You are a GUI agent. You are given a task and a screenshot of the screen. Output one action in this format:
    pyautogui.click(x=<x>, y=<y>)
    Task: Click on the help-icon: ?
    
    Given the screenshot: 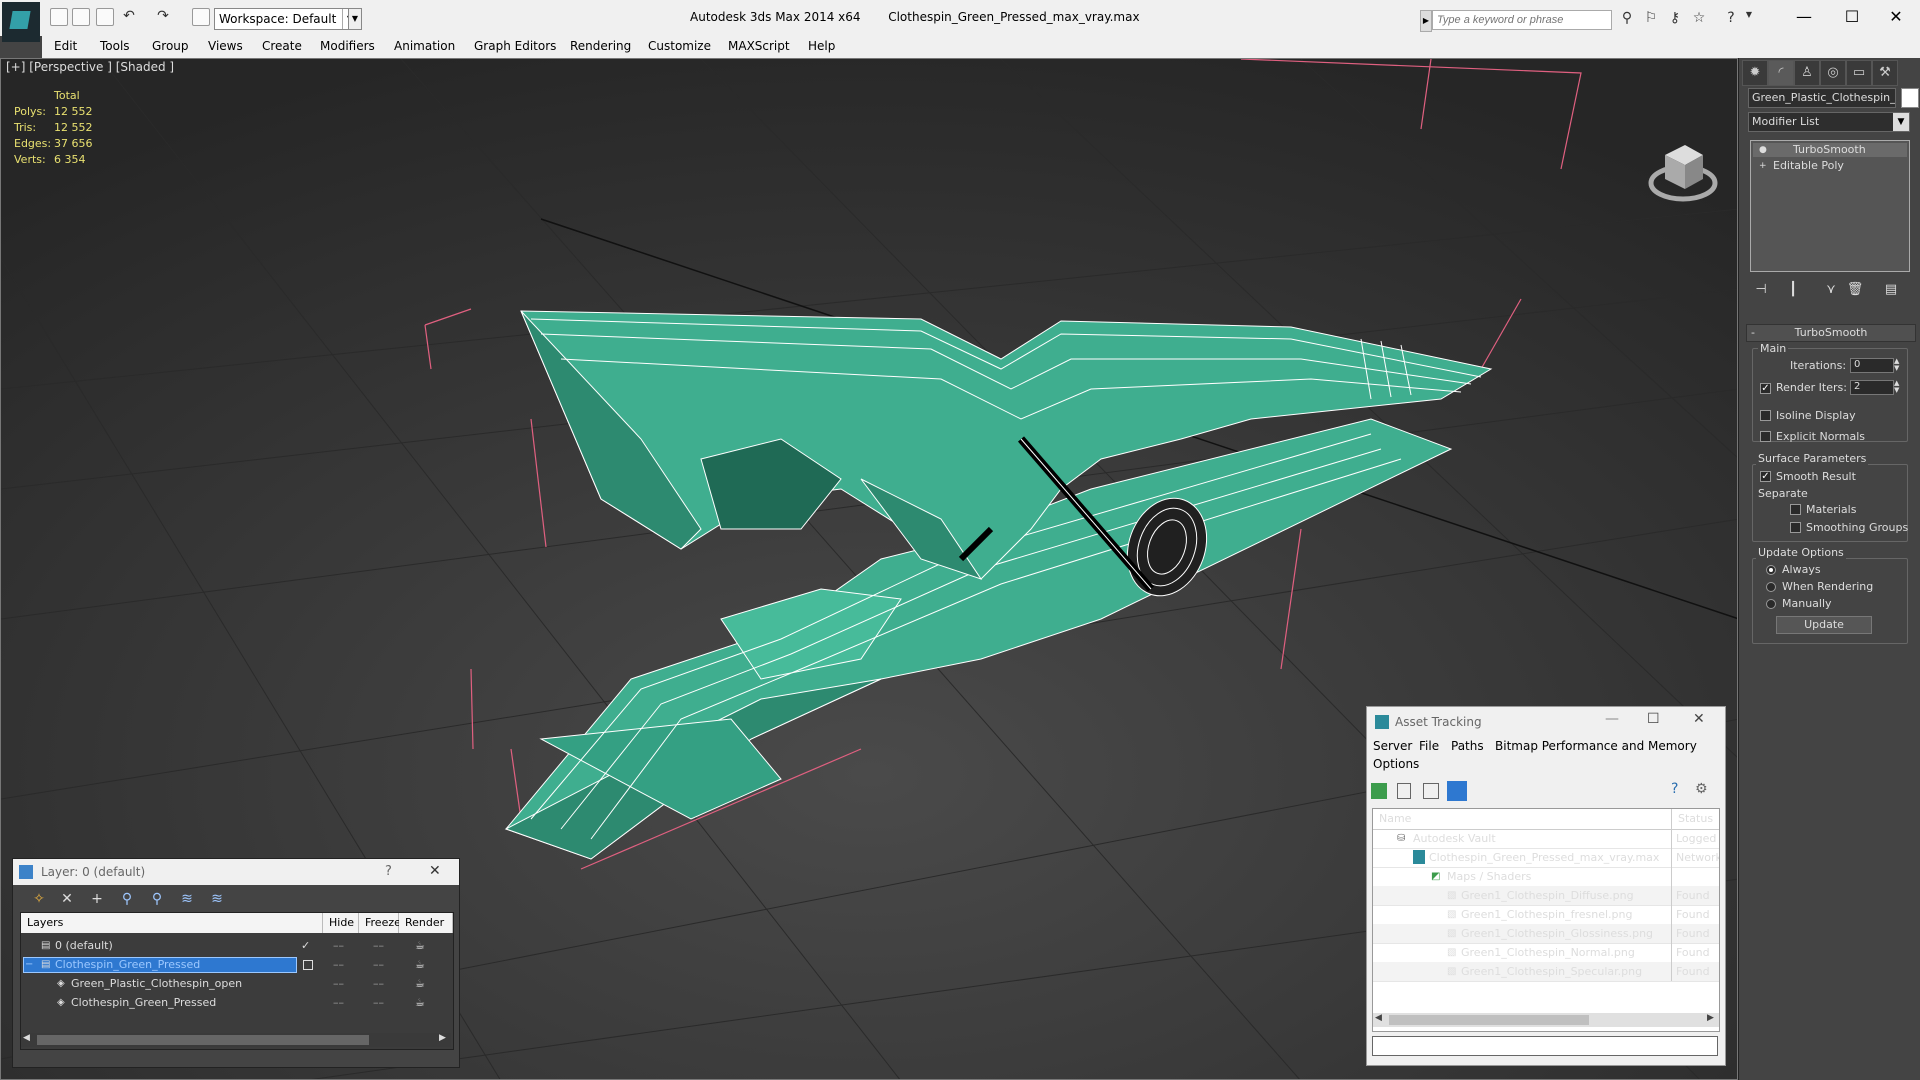 What is the action you would take?
    pyautogui.click(x=1674, y=789)
    